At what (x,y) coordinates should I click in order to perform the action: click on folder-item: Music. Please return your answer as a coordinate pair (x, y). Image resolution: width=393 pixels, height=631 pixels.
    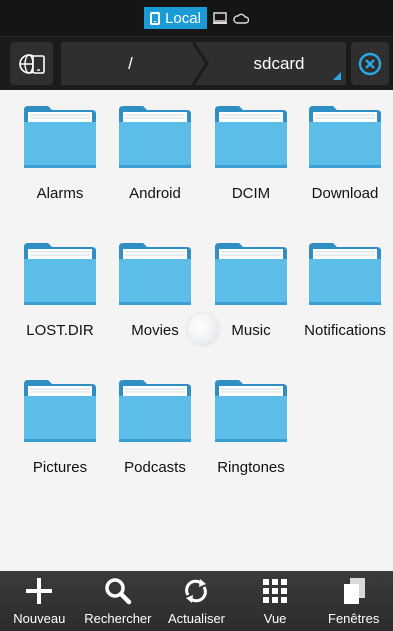
    Looking at the image, I should click on (251, 292).